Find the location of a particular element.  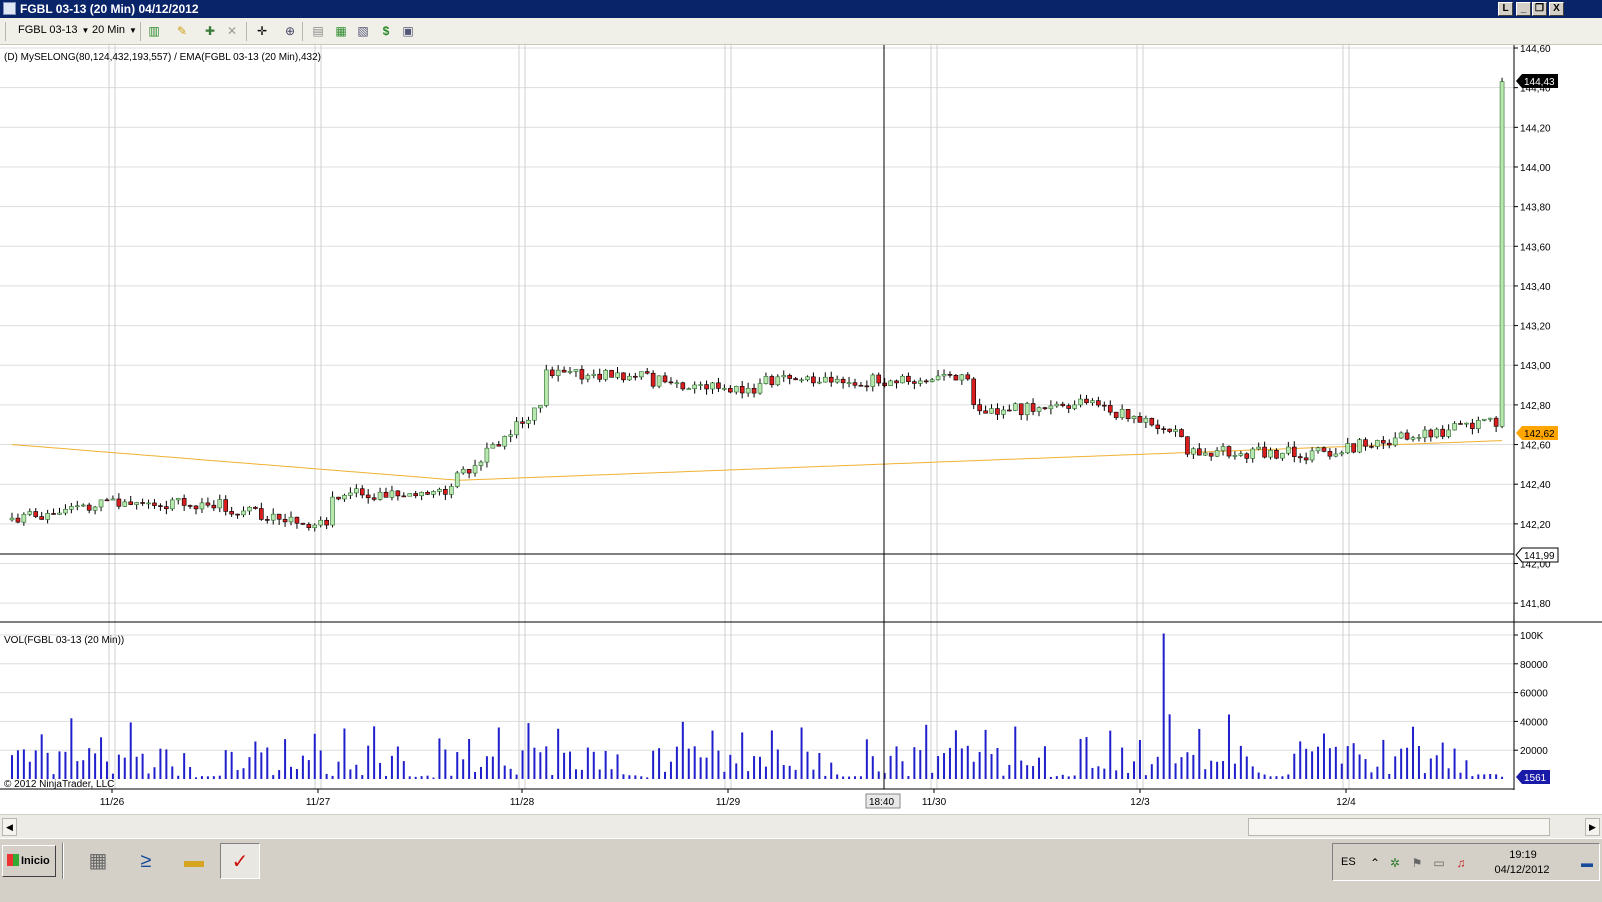

bar-chart-icon: ▦ is located at coordinates (341, 31).